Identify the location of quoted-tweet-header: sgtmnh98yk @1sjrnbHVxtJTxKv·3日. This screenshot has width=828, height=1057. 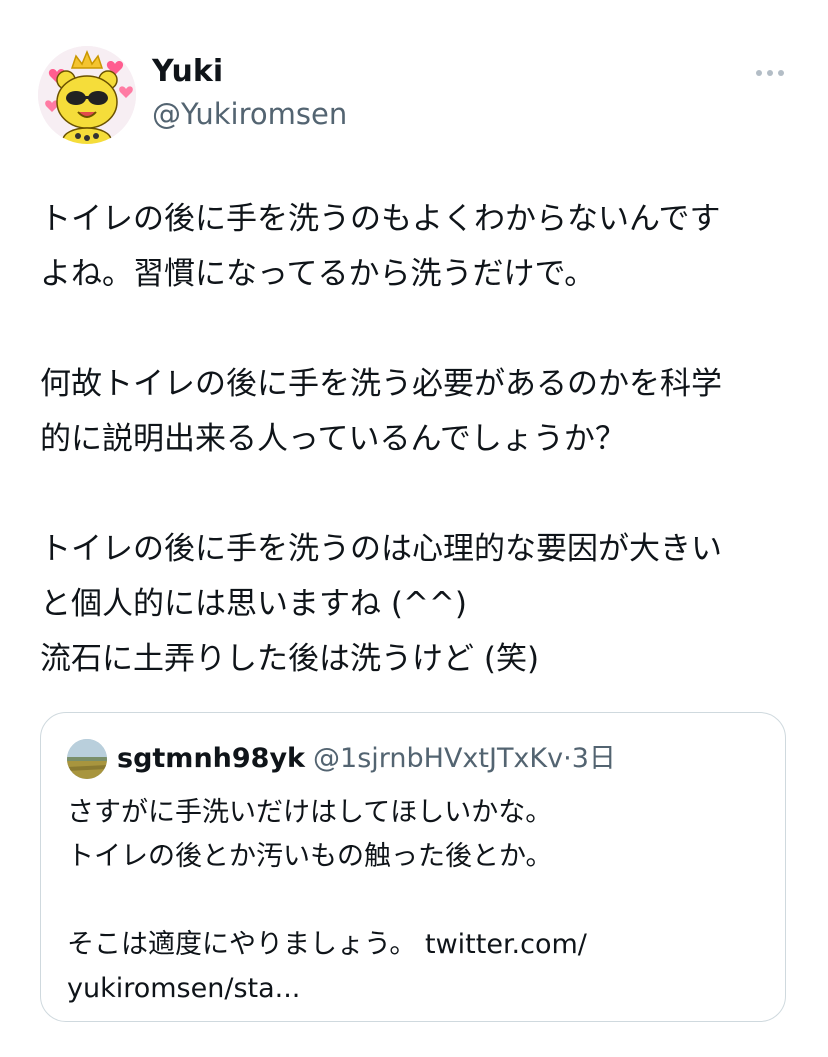
(366, 759).